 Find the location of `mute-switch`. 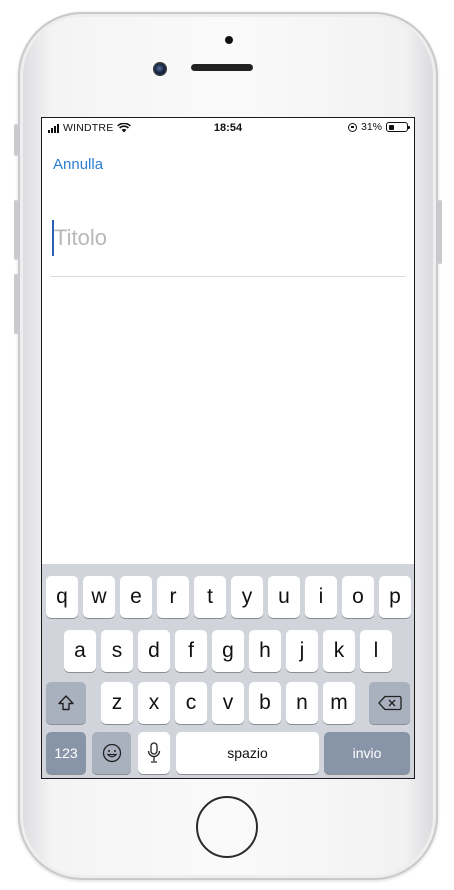

mute-switch is located at coordinates (16, 140).